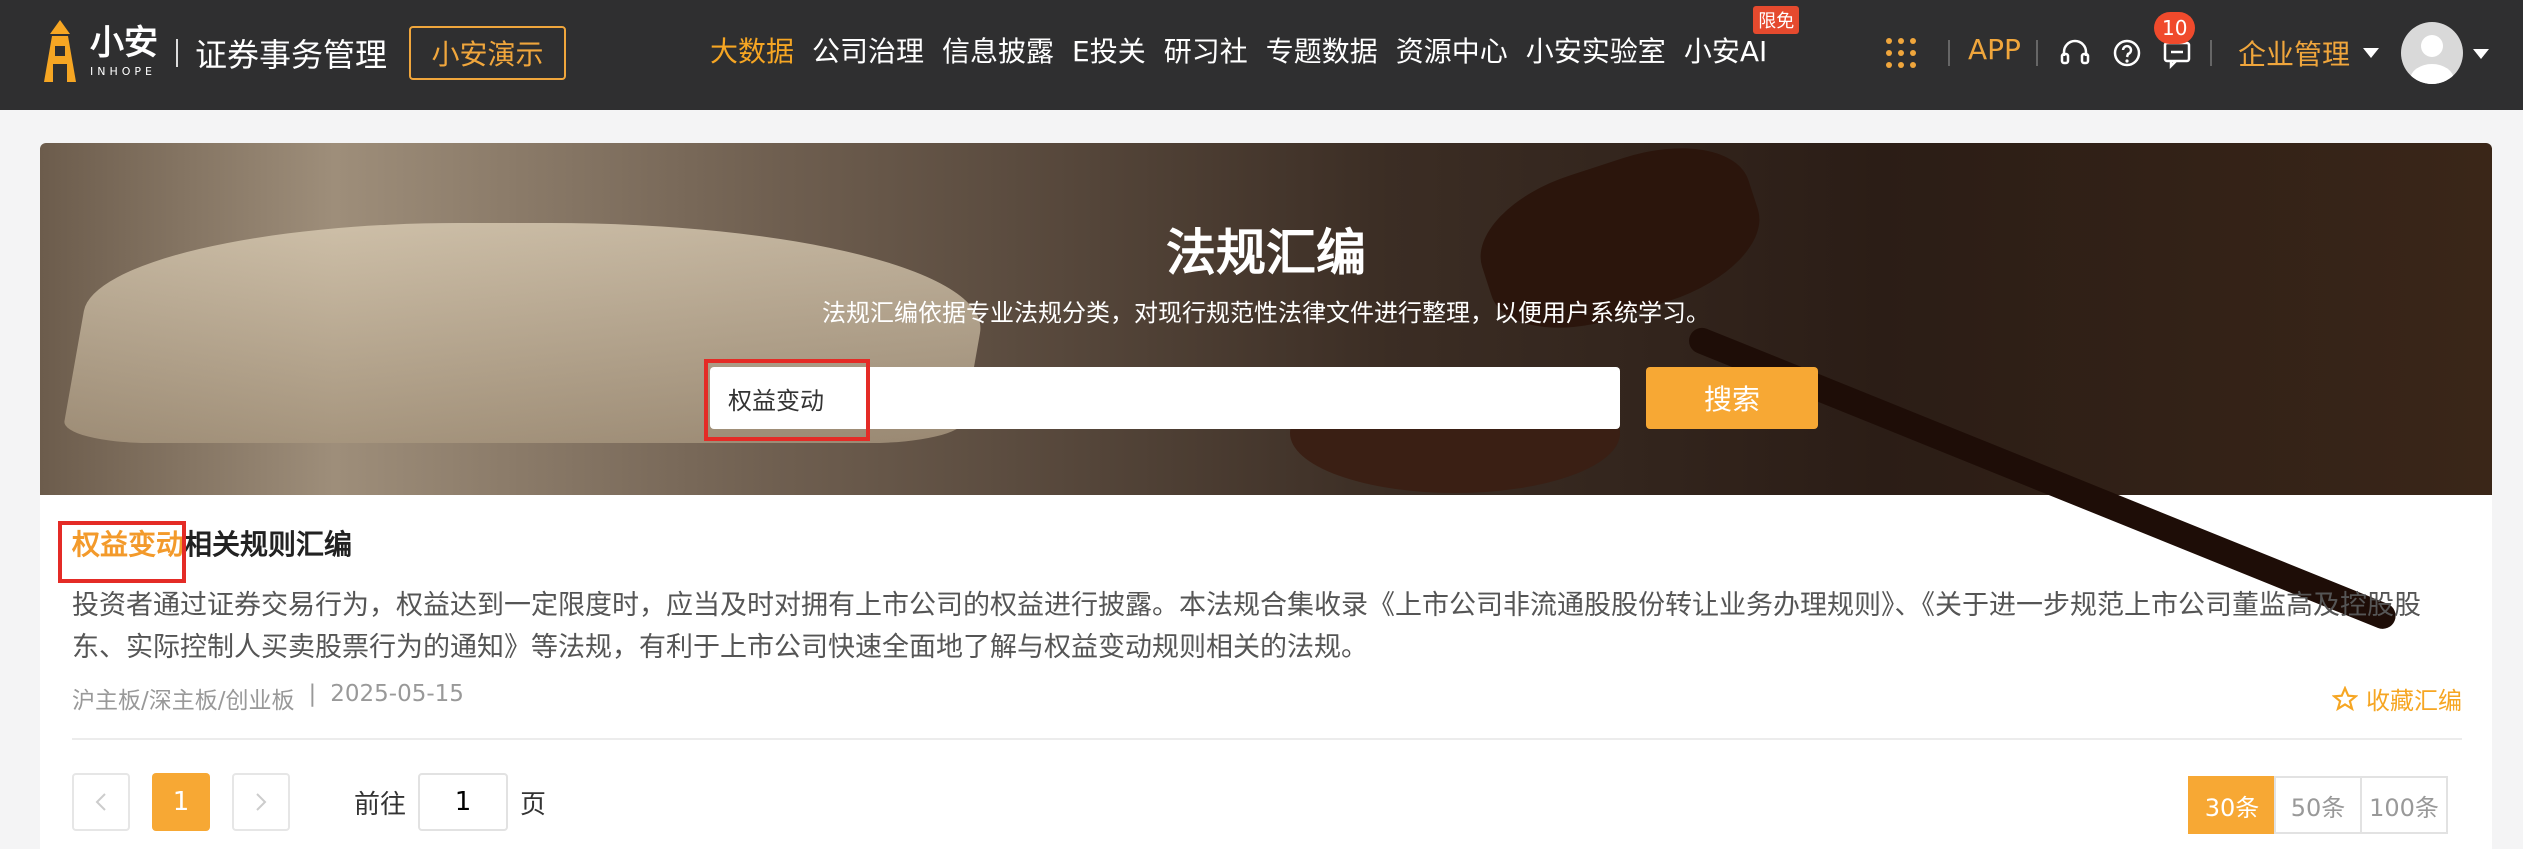  I want to click on pagination: 1 前往 页, so click(309, 802).